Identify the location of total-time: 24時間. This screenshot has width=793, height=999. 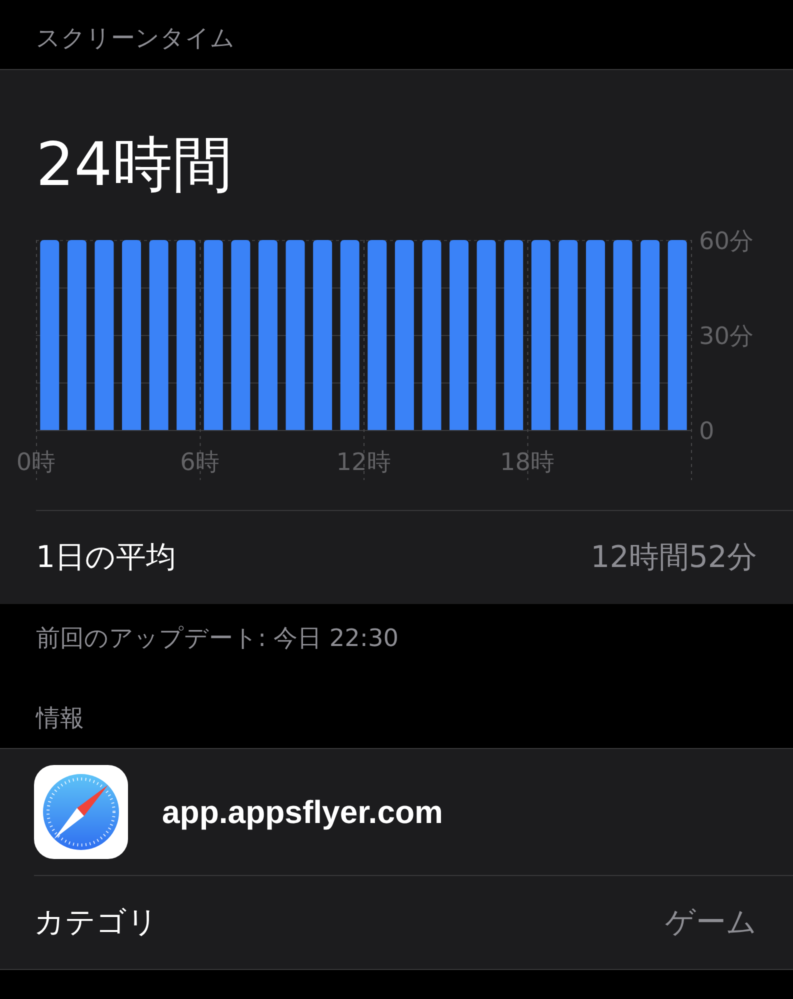
(135, 165).